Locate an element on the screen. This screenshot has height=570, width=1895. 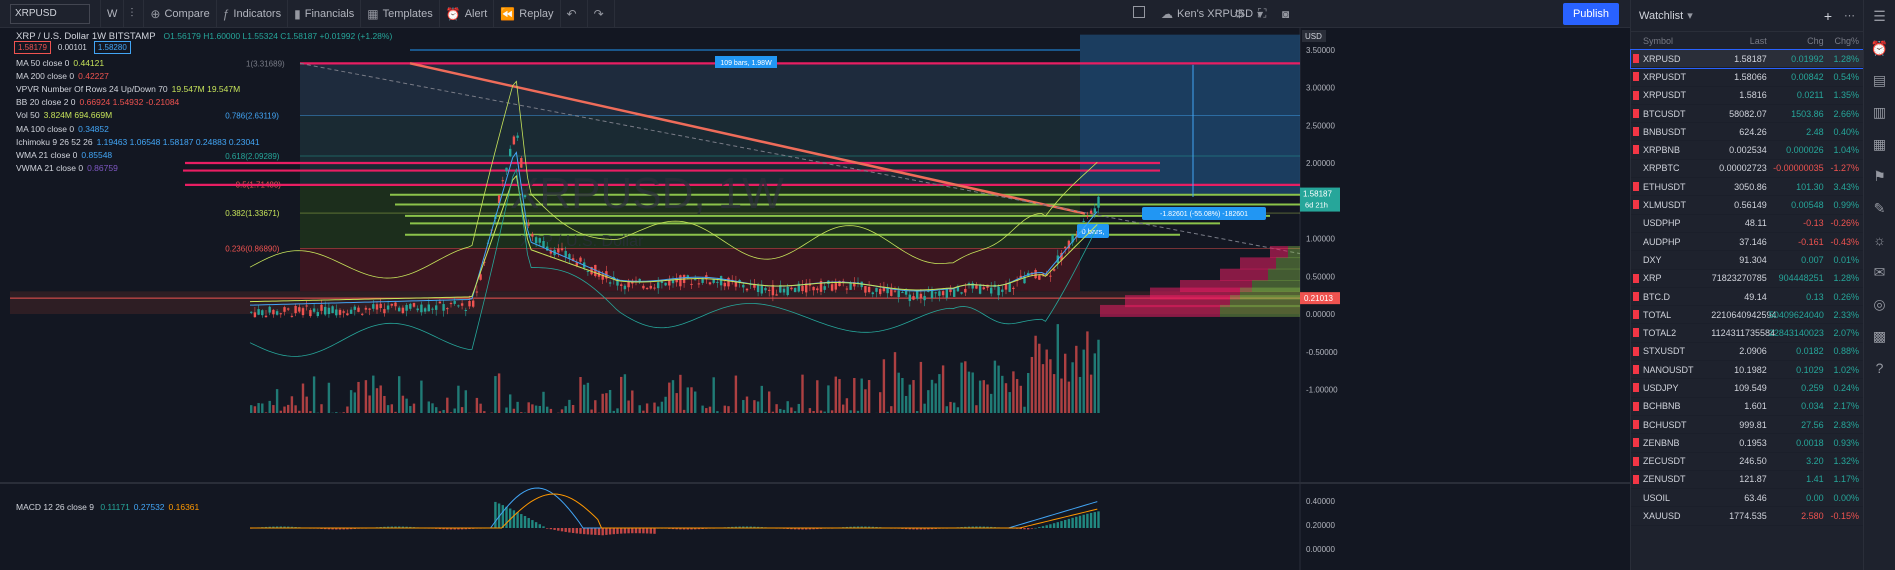
indicator-legend-row: VWMA 21 close 0 0.86759 is located at coordinates (204, 168).